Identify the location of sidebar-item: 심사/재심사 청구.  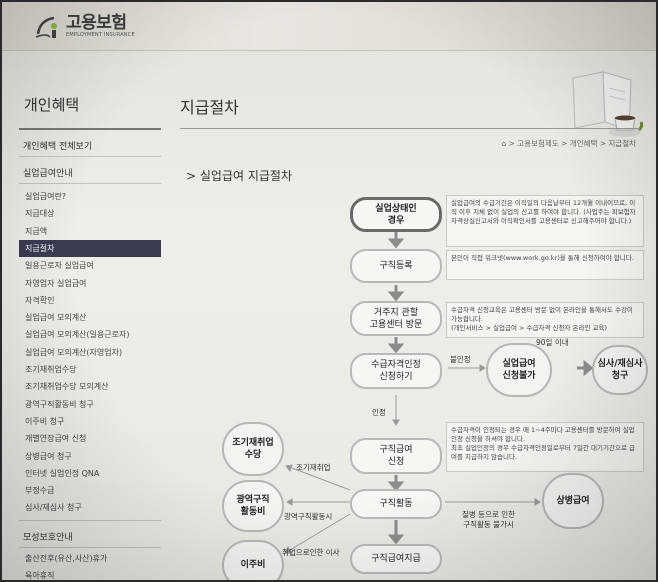
(90, 507).